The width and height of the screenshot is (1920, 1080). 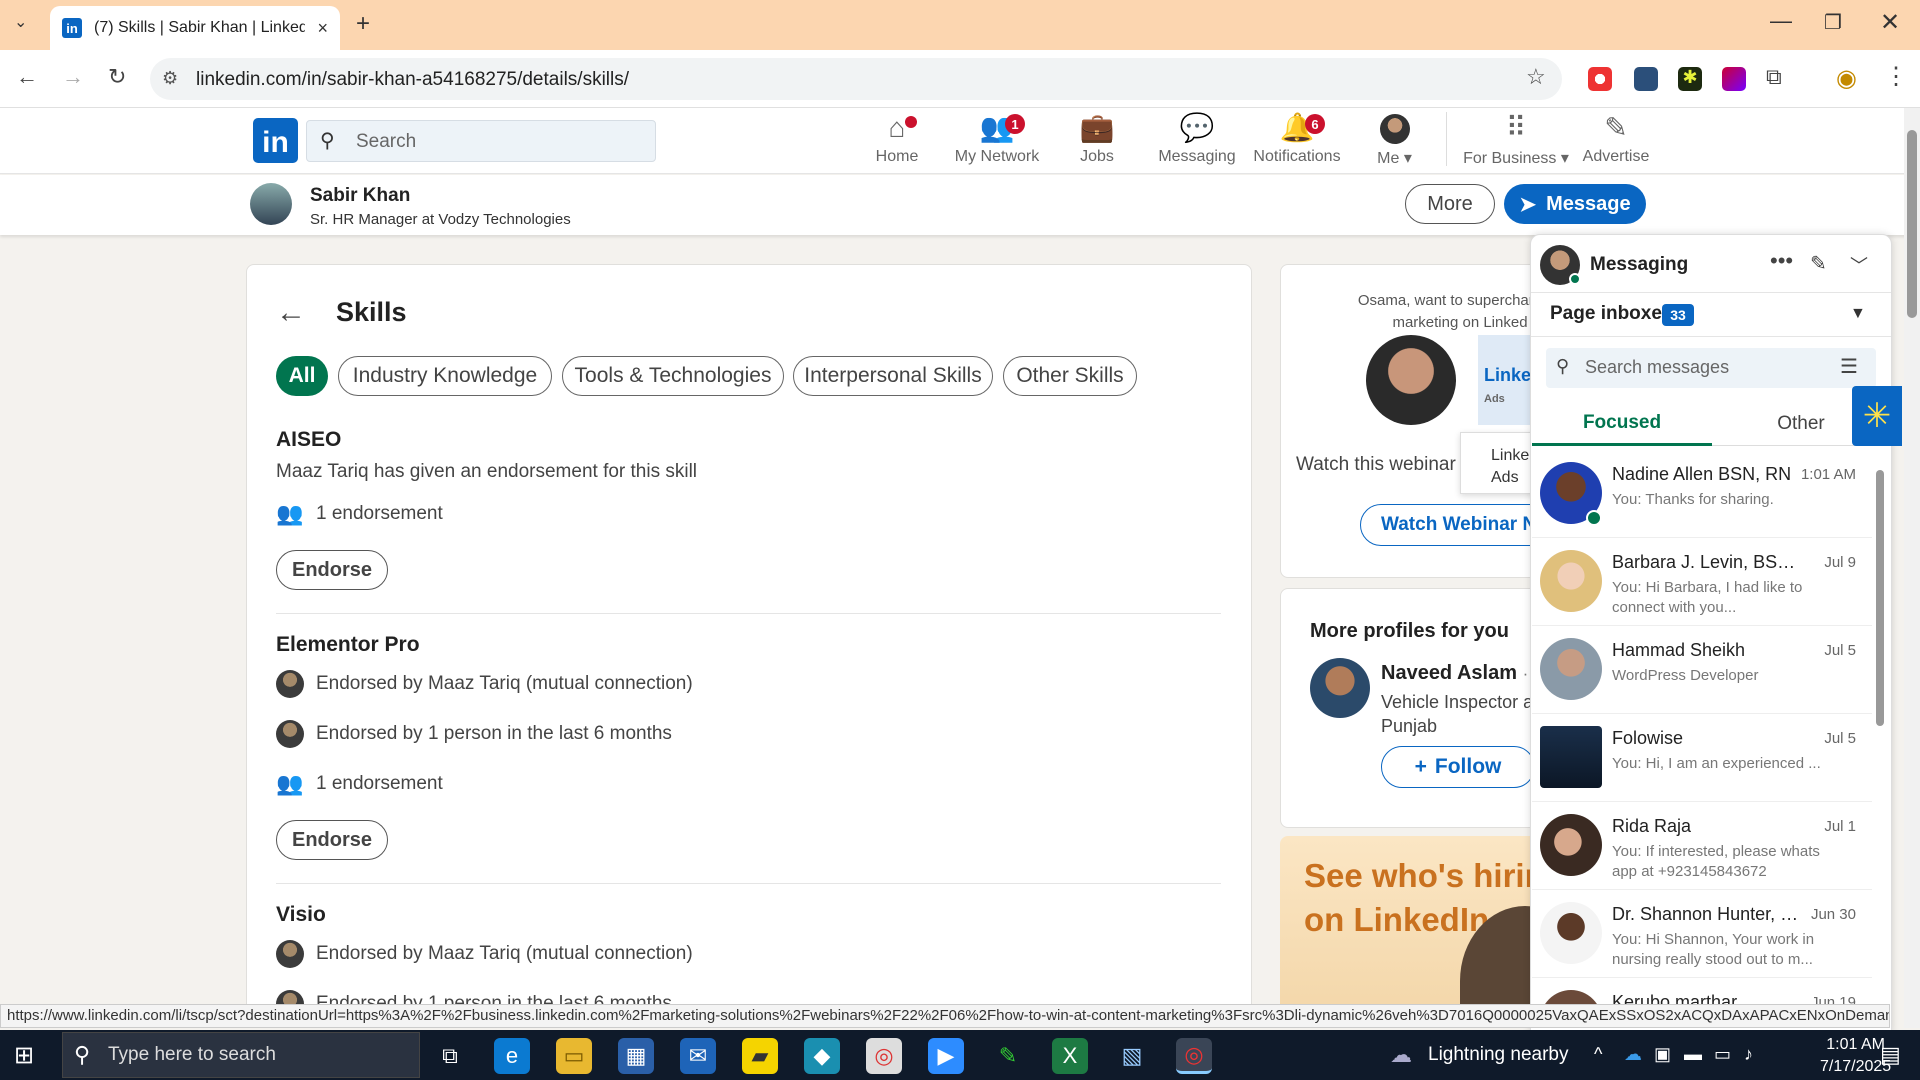 I want to click on skill-name: AISEO, so click(x=308, y=440).